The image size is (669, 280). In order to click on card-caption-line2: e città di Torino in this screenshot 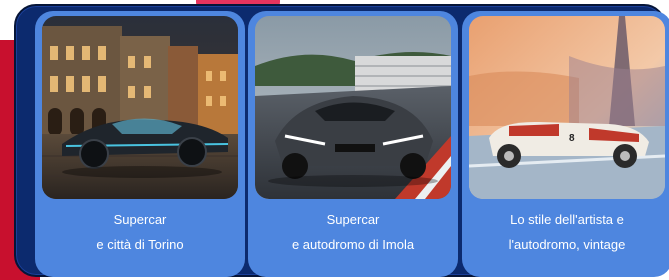, I will do `click(140, 244)`.